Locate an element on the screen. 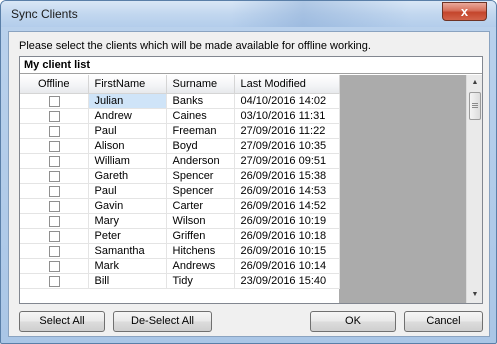  last-modified-cell: 04/10/2016 14:02 is located at coordinates (287, 101).